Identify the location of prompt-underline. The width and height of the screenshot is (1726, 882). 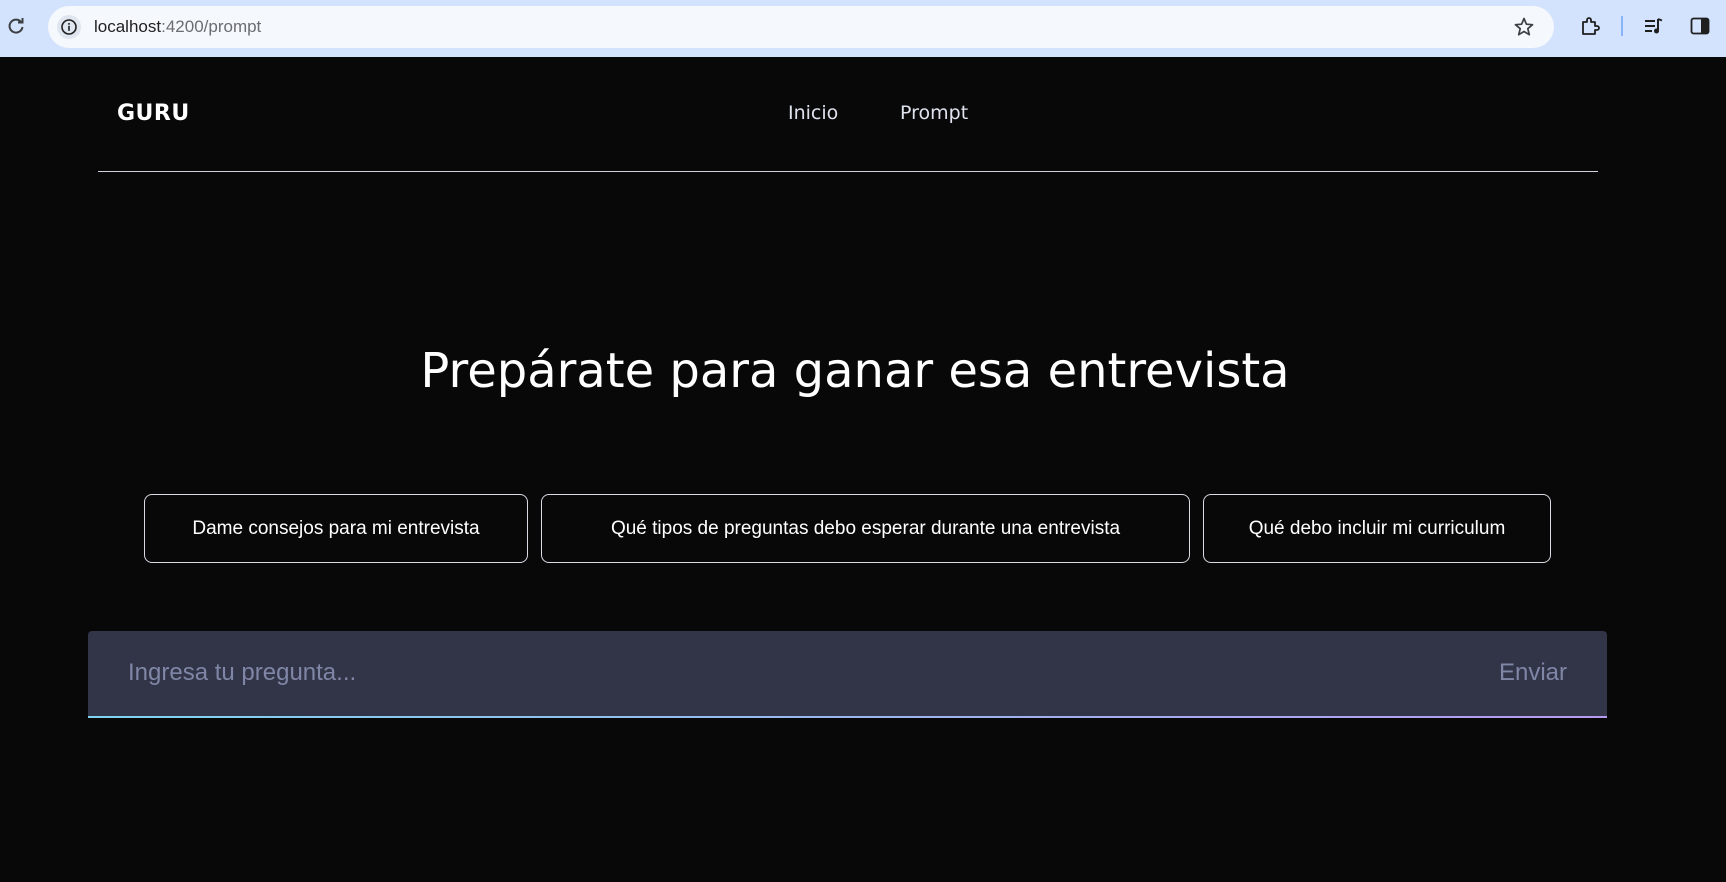
(847, 717).